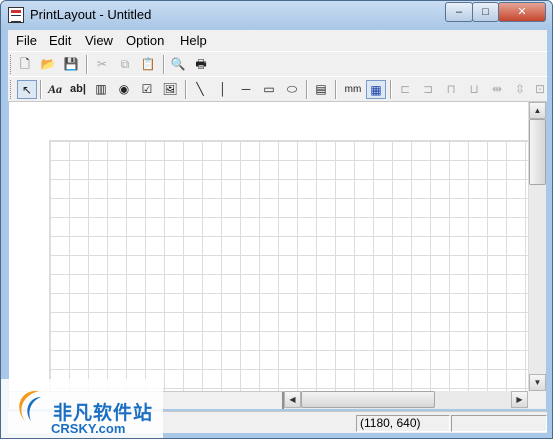 The width and height of the screenshot is (553, 439). I want to click on ellipse-icon: ⬭, so click(292, 89).